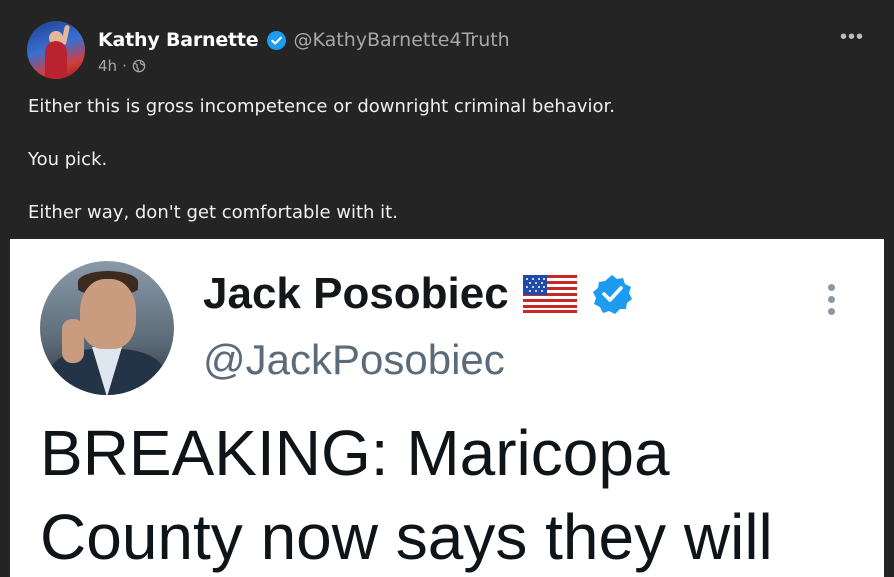 This screenshot has height=577, width=894. What do you see at coordinates (356, 293) in the screenshot?
I see `quoted-author-name: Jack Posobiec` at bounding box center [356, 293].